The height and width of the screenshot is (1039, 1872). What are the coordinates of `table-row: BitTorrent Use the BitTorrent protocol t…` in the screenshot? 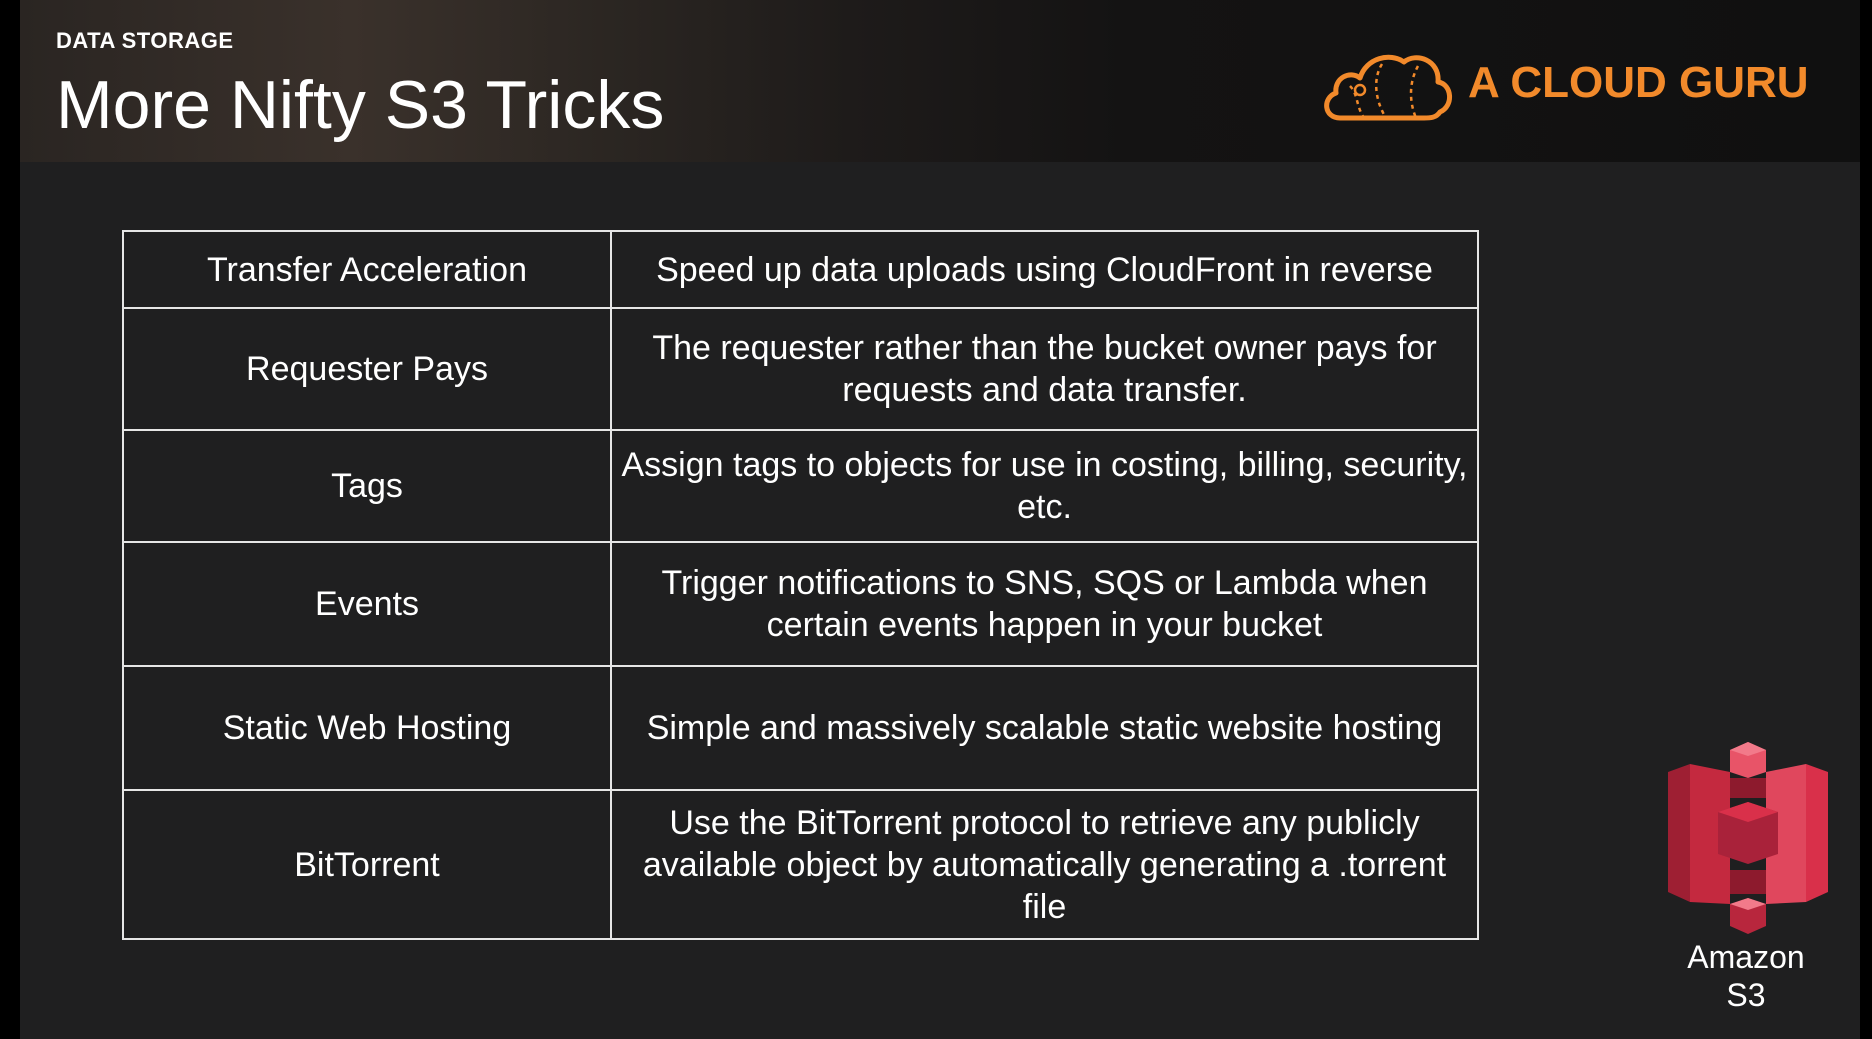 It's located at (800, 864).